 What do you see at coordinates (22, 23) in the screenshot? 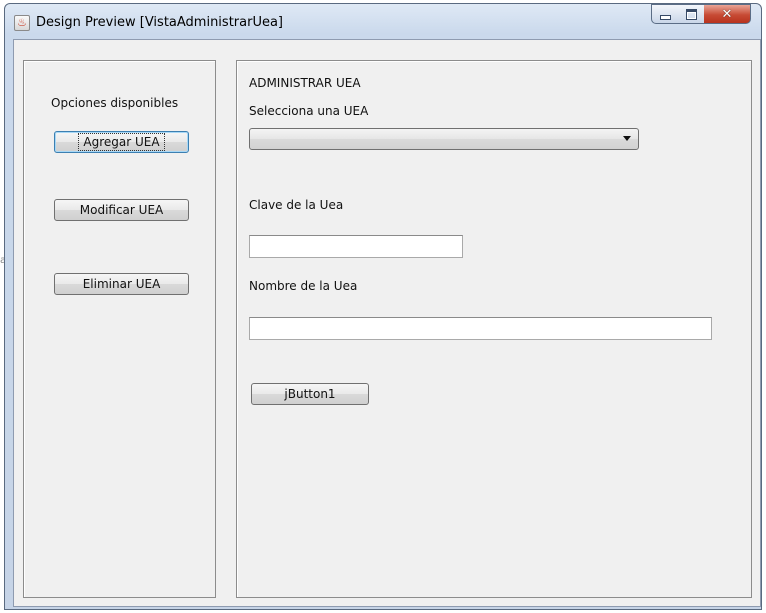
I see `java-cup-icon: ♨` at bounding box center [22, 23].